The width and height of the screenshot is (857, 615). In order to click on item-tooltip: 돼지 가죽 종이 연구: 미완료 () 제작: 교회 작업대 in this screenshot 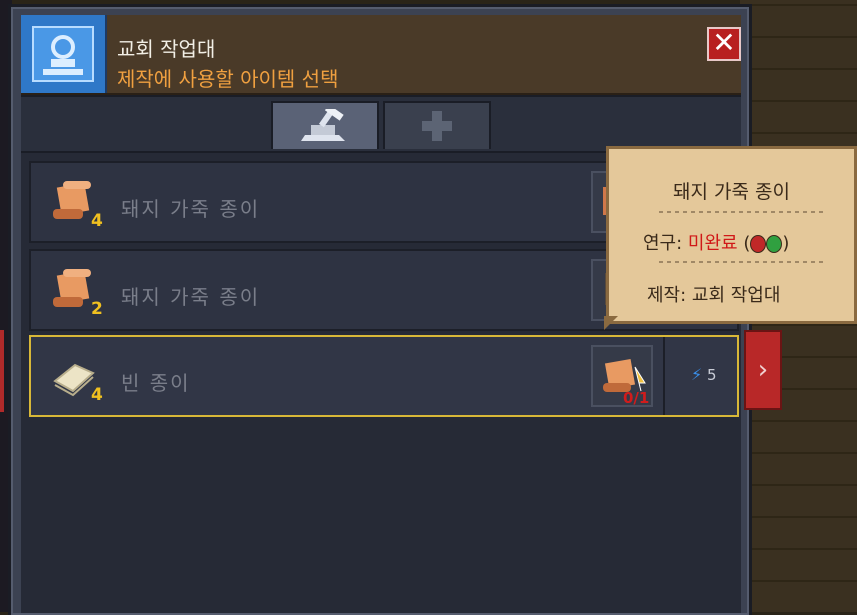, I will do `click(731, 235)`.